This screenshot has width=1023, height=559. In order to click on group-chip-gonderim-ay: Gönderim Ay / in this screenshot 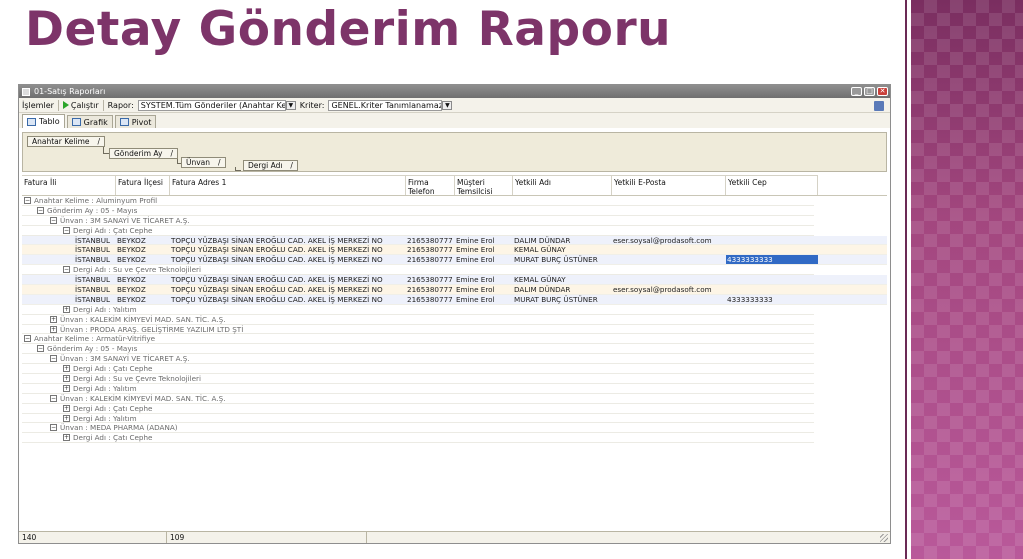, I will do `click(143, 153)`.